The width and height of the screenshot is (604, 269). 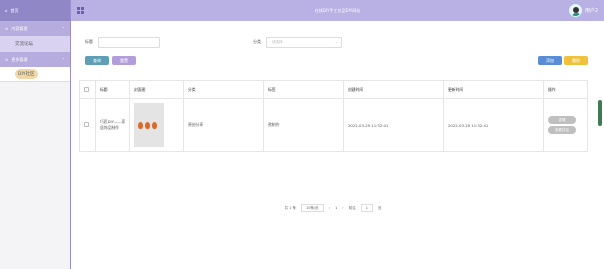 I want to click on menu-toggle-icon, so click(x=80, y=10).